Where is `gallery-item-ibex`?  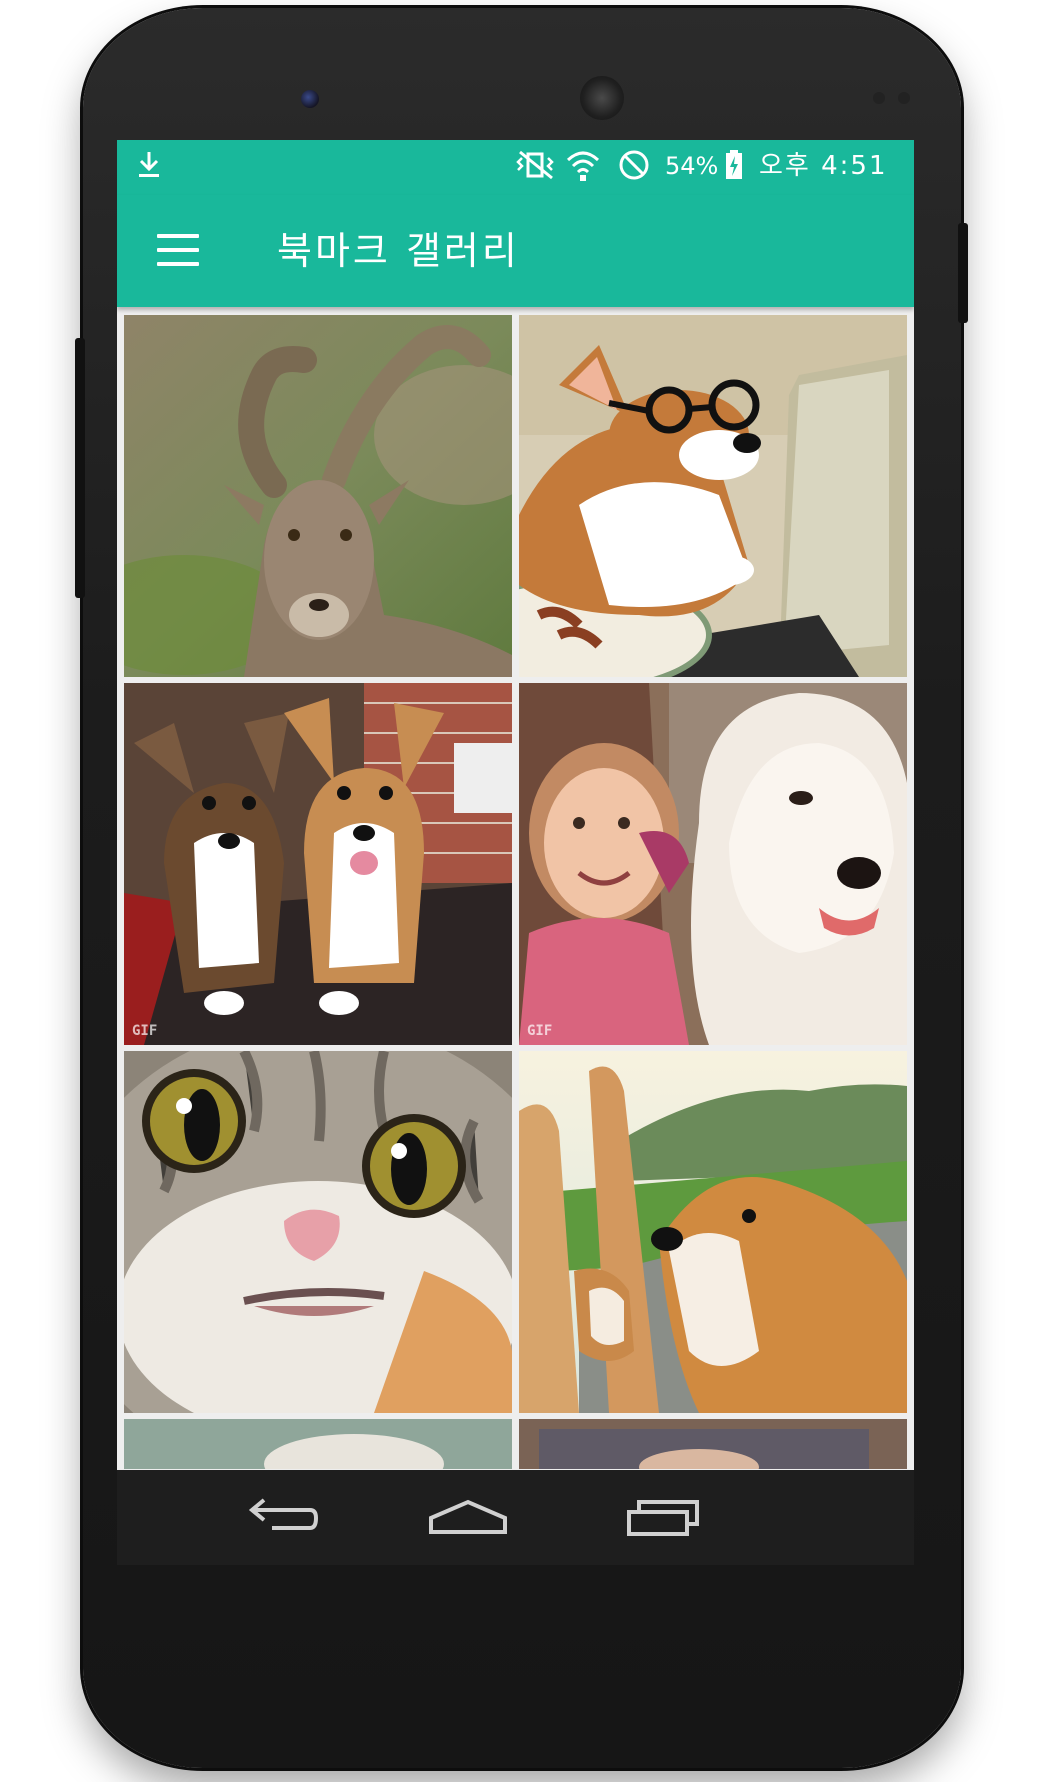 gallery-item-ibex is located at coordinates (318, 496).